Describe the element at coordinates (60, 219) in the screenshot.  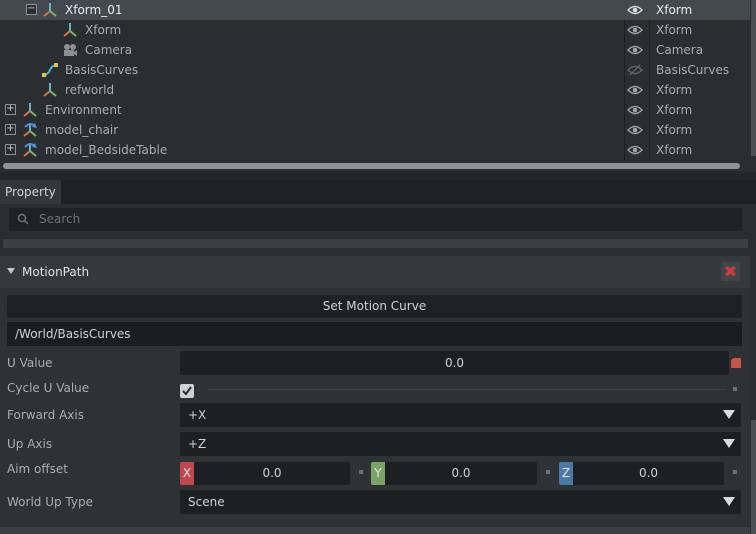
I see `search-placeholder: Search` at that location.